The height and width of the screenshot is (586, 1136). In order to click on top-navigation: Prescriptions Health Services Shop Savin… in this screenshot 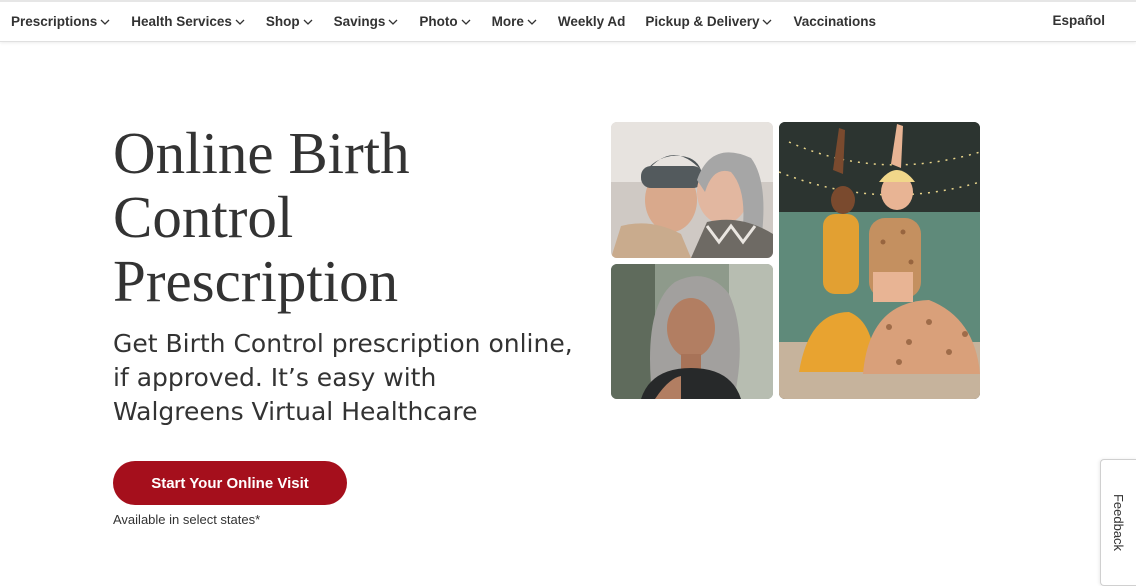, I will do `click(568, 21)`.